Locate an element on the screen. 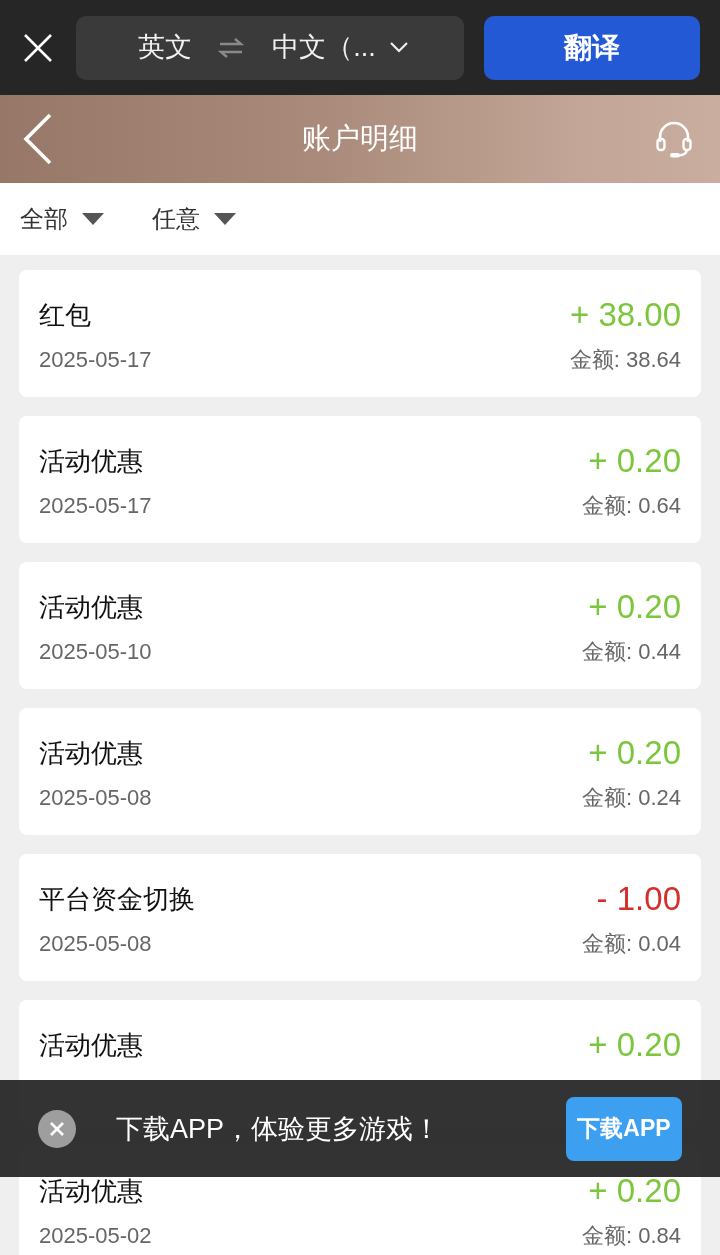 The height and width of the screenshot is (1255, 720). transaction-date: 2025-05-10 is located at coordinates (96, 652).